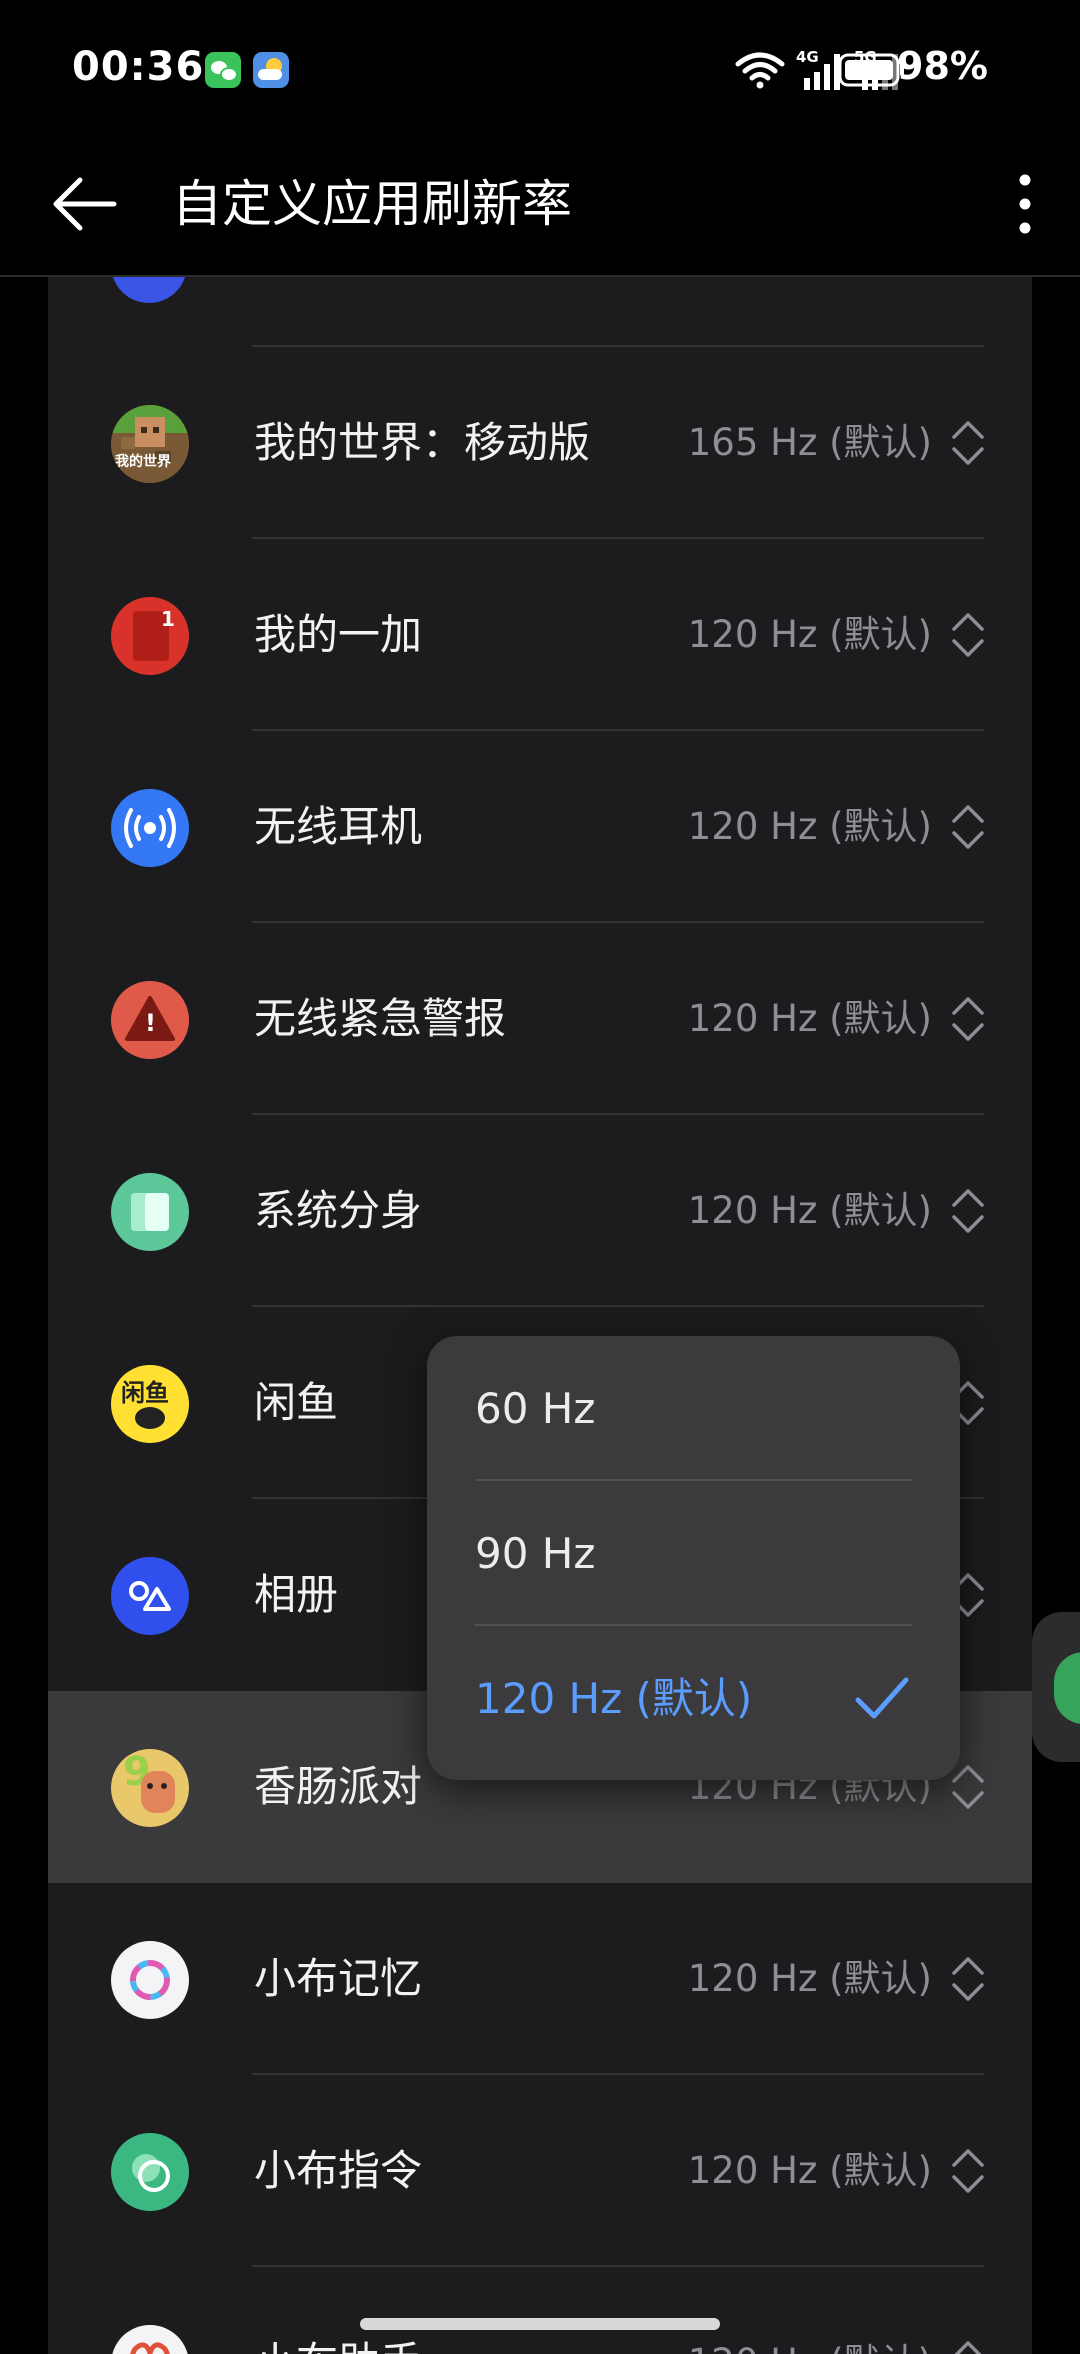  Describe the element at coordinates (540, 1979) in the screenshot. I see `app-row-xiaobu-memory: 小布记忆 120 Hz (默认)` at that location.